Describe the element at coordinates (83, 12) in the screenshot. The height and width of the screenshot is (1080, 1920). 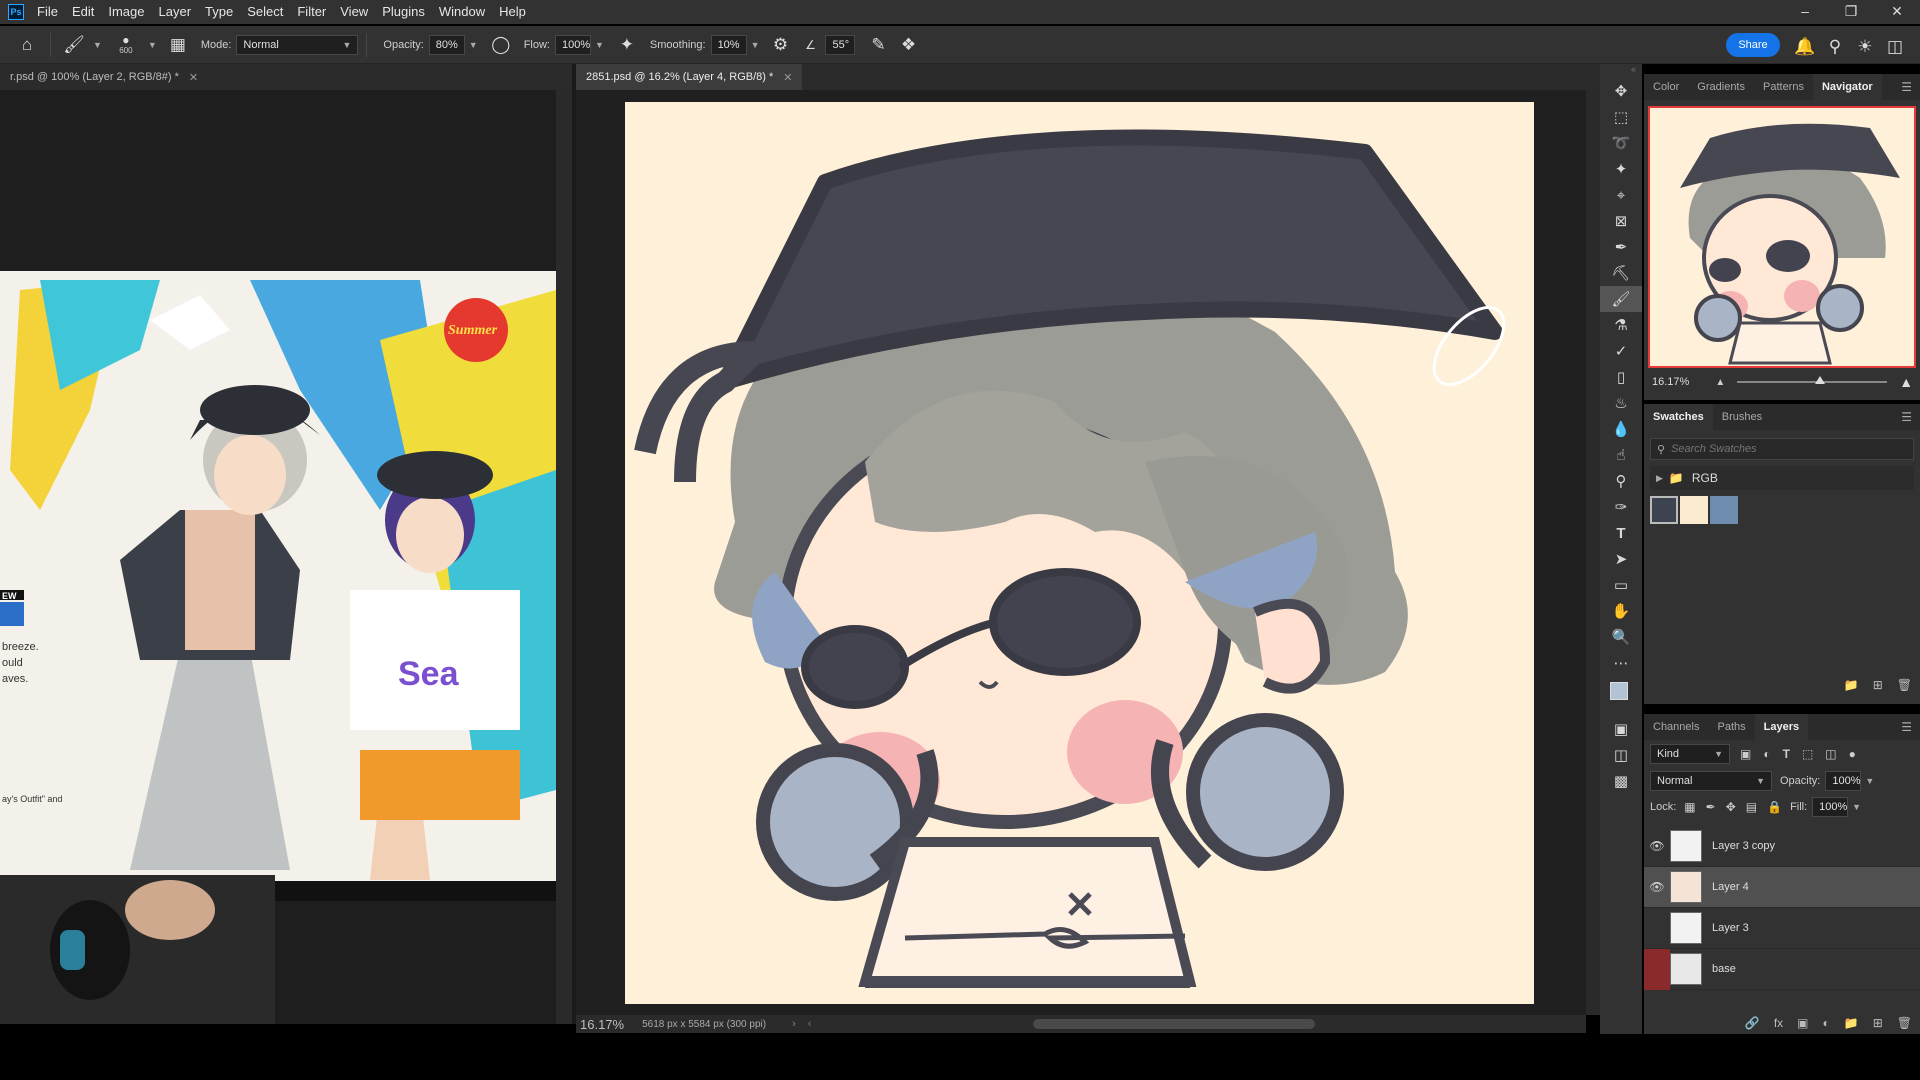
I see `menu-edit: Edit` at that location.